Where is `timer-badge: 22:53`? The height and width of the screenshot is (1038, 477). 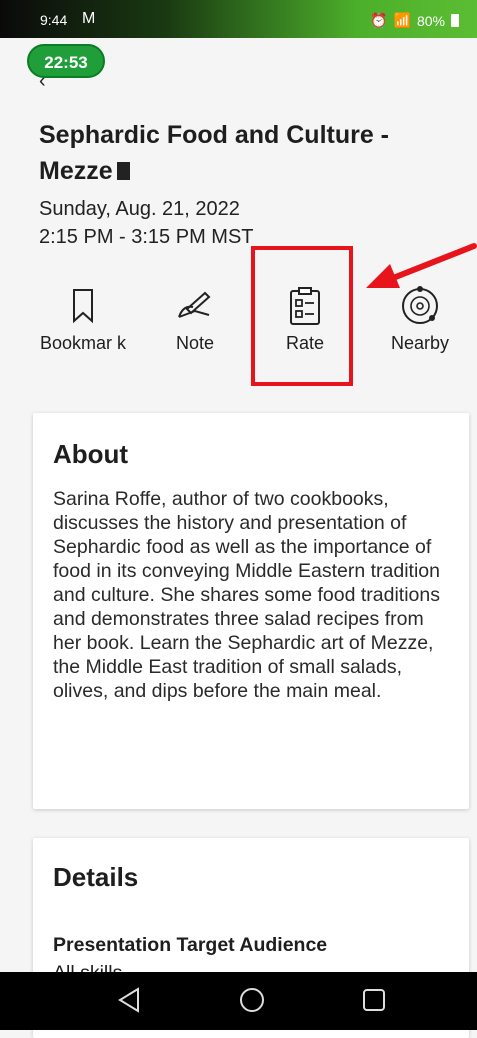
timer-badge: 22:53 is located at coordinates (66, 61).